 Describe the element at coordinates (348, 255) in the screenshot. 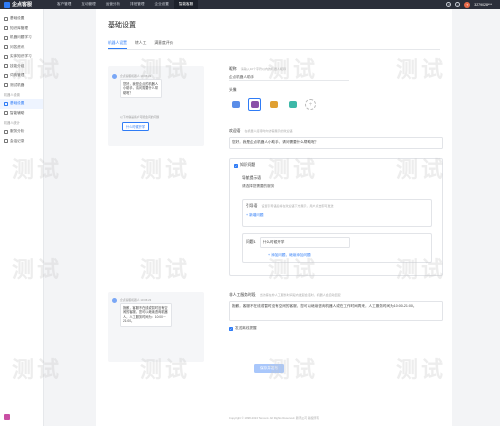

I see `question-add-button: + 添加问题，继续添加问题` at that location.